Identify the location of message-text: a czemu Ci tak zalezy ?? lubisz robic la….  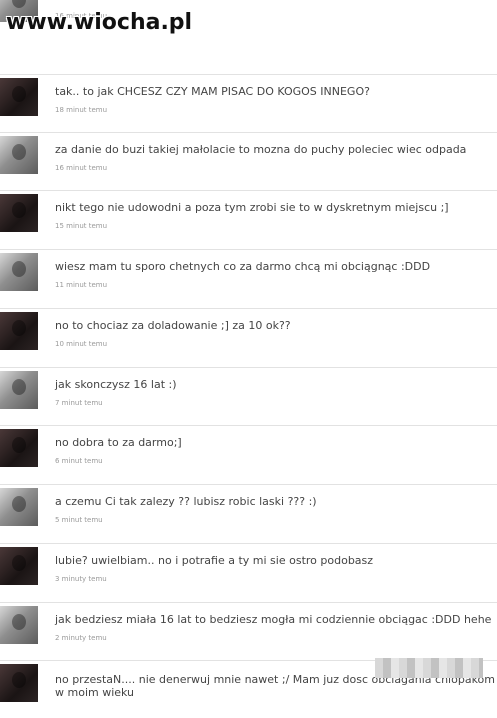
(186, 501).